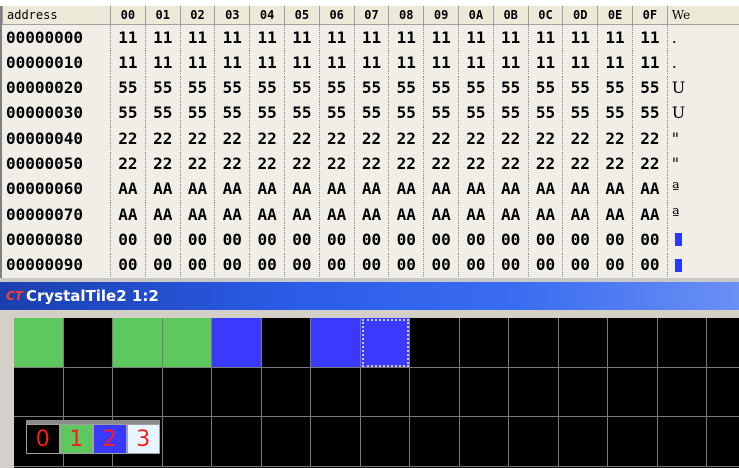 The width and height of the screenshot is (739, 468). I want to click on palette-color-1: 1, so click(76, 439).